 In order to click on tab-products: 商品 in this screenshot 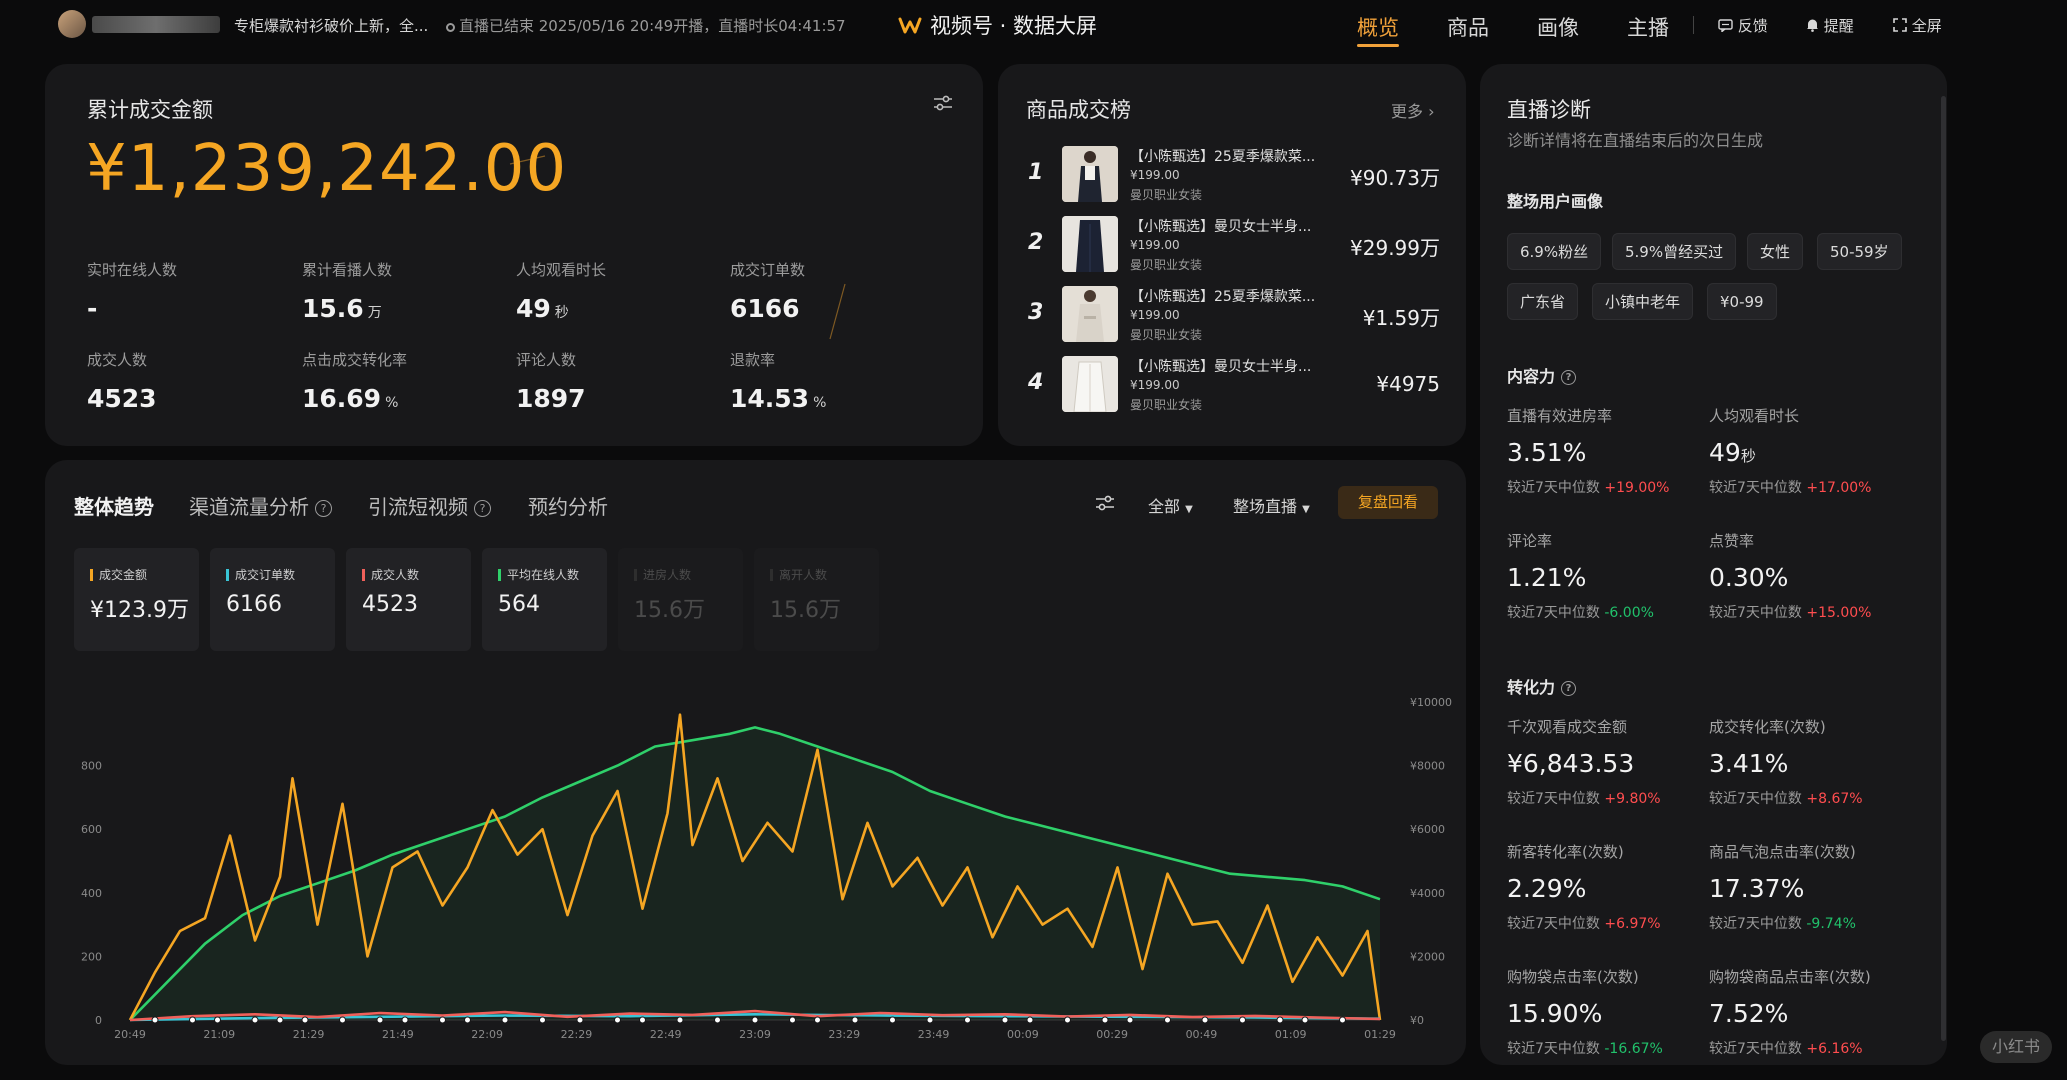, I will do `click(1468, 27)`.